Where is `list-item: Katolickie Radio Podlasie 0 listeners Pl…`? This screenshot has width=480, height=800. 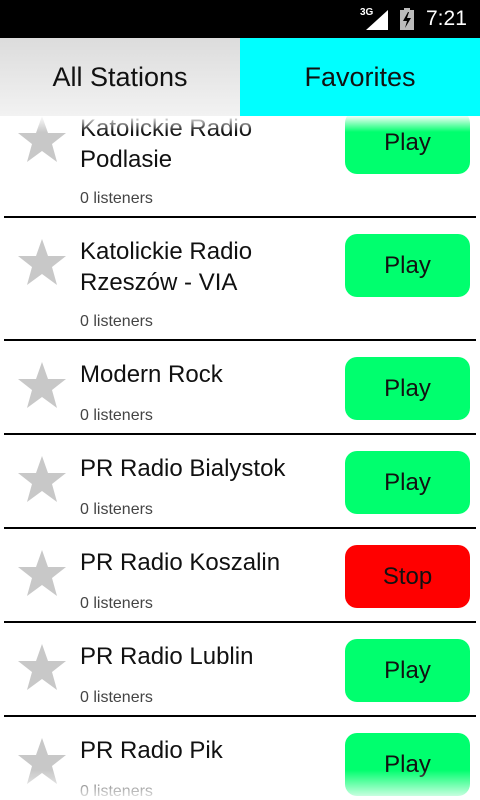 list-item: Katolickie Radio Podlasie 0 listeners Pl… is located at coordinates (240, 167).